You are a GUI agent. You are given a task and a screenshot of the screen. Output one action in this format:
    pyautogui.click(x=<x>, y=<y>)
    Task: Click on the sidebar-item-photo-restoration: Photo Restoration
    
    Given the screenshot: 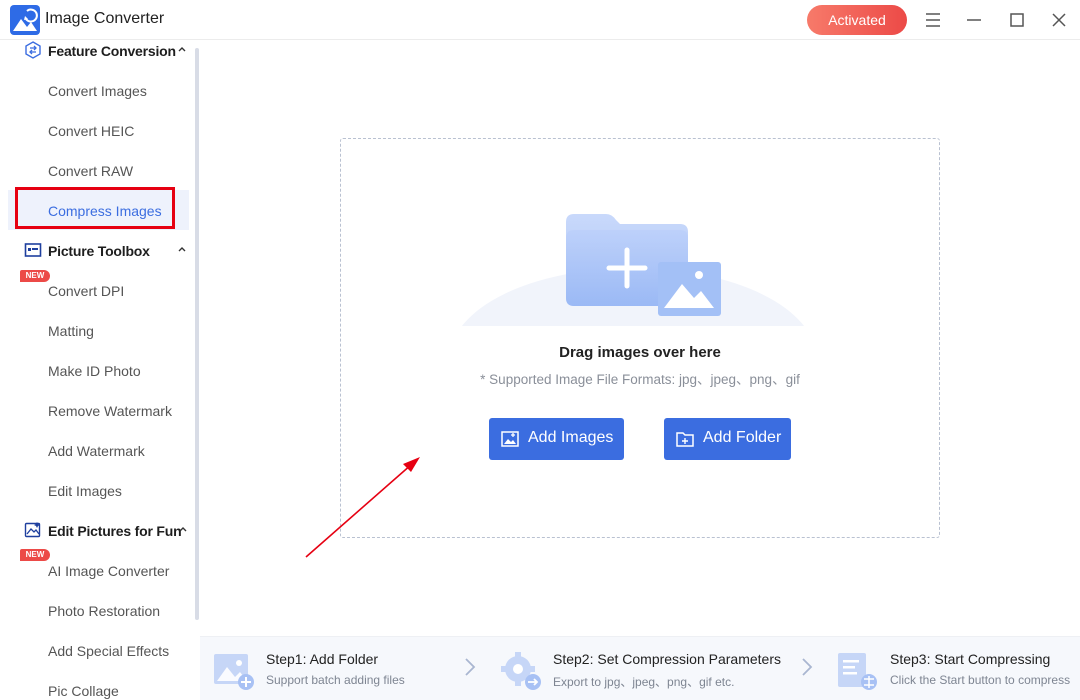 What is the action you would take?
    pyautogui.click(x=98, y=610)
    